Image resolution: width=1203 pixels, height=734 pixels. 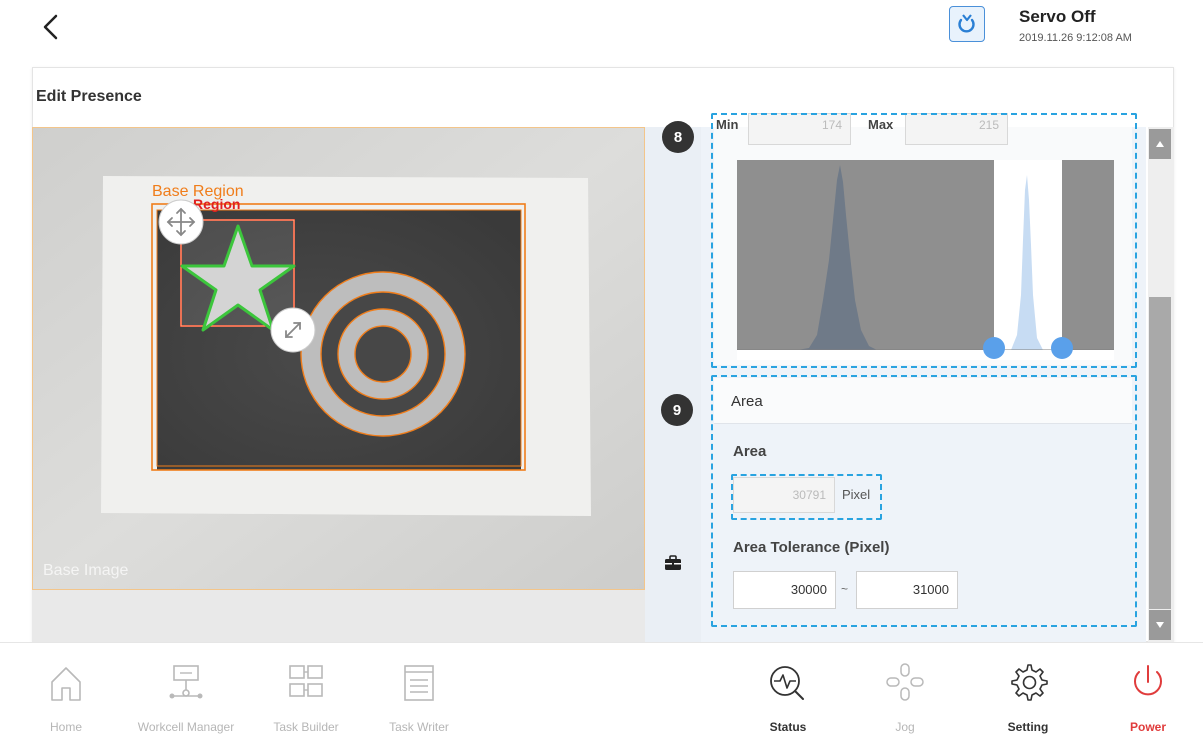 I want to click on nav-jog: Jog, so click(x=905, y=693).